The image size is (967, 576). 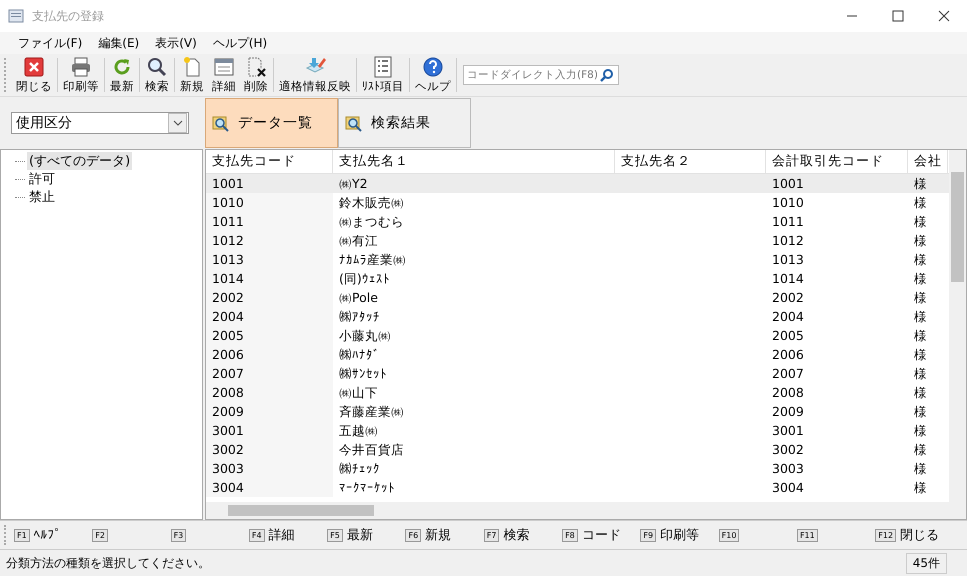 What do you see at coordinates (957, 326) in the screenshot?
I see `vertical-scrollbar` at bounding box center [957, 326].